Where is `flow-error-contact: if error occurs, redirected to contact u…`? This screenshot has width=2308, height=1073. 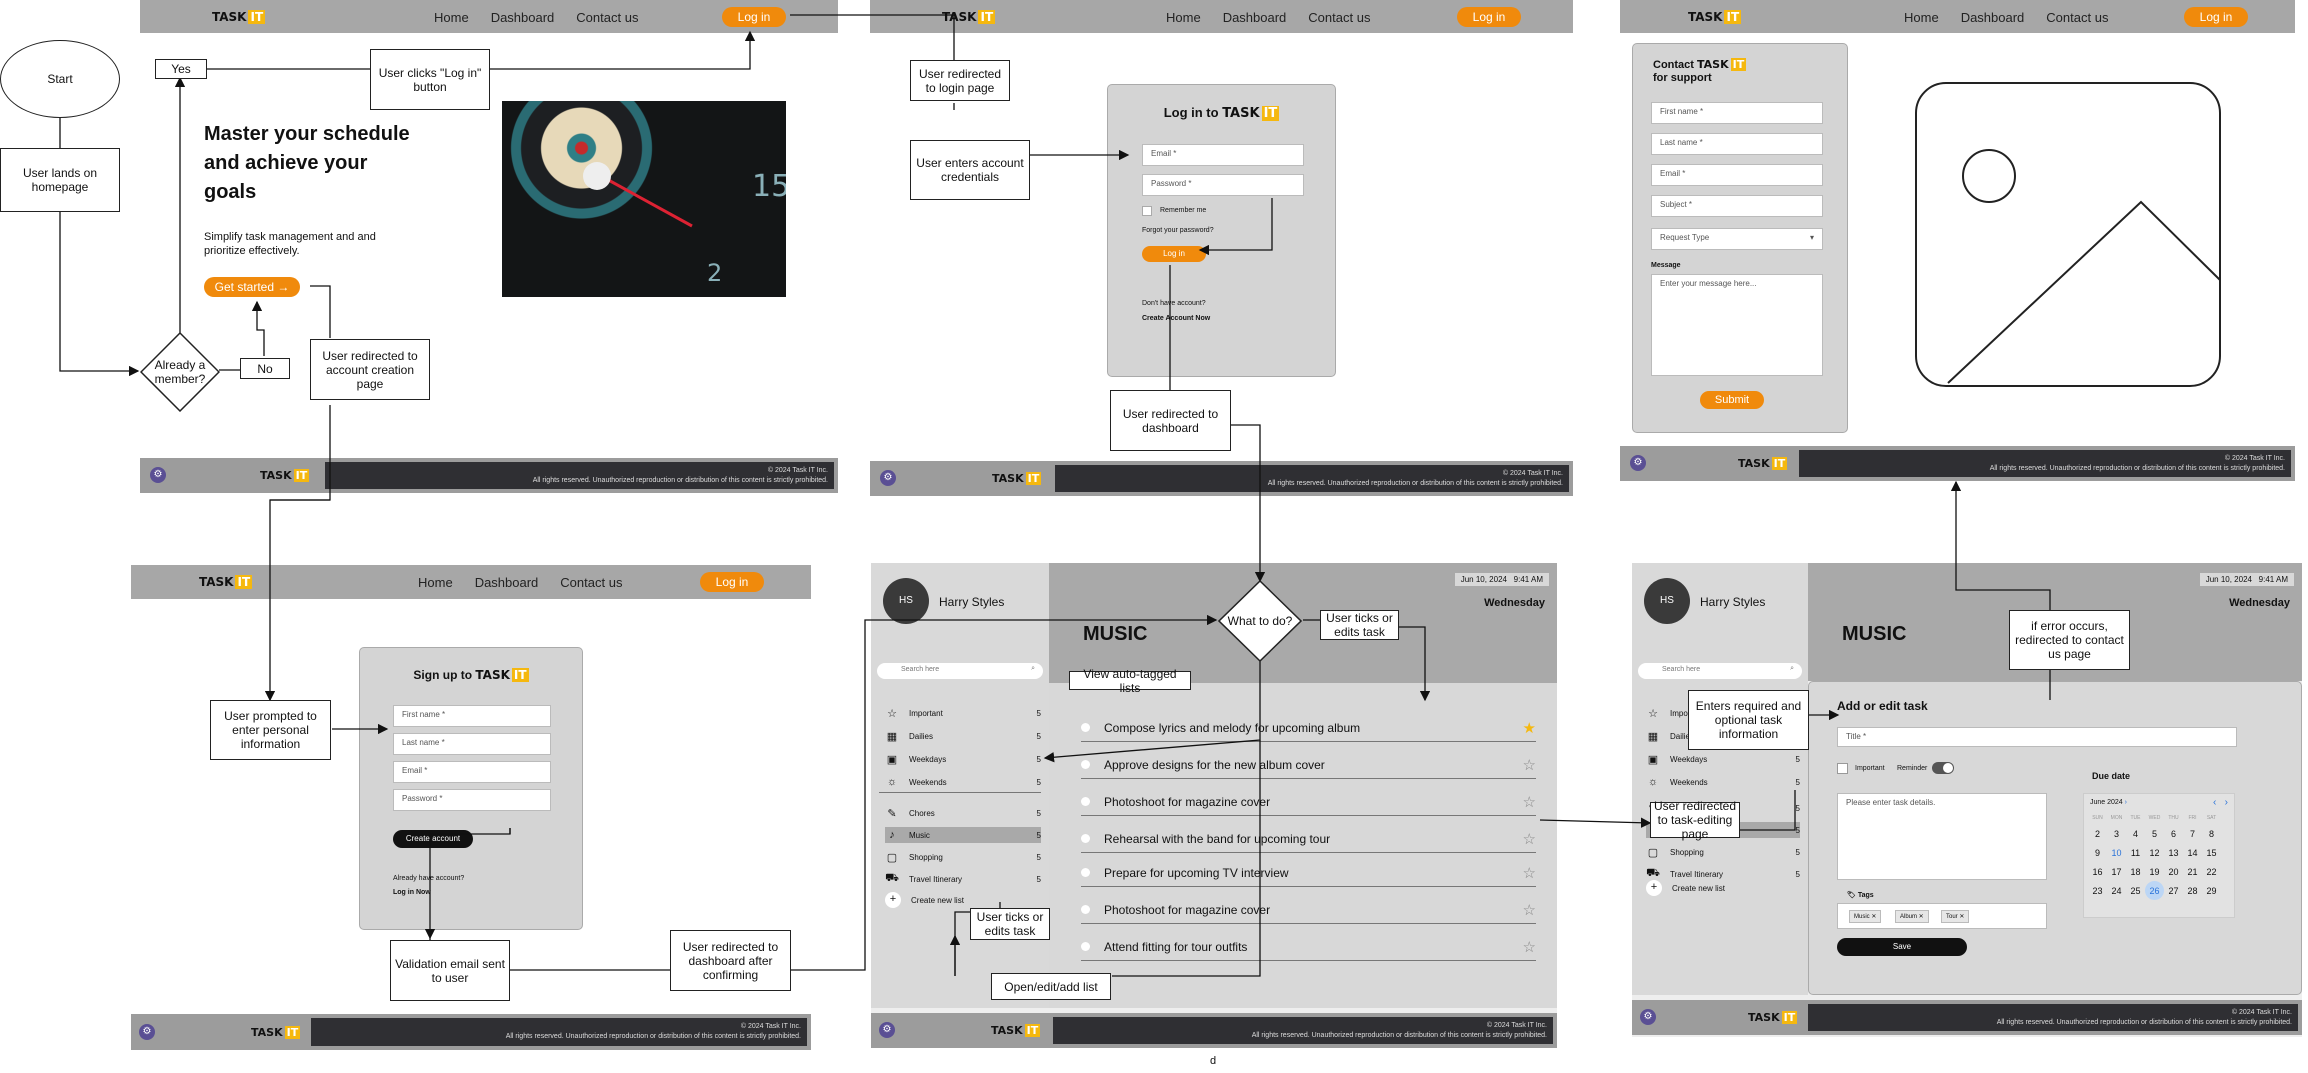
flow-error-contact: if error occurs, redirected to contact u… is located at coordinates (2069, 640).